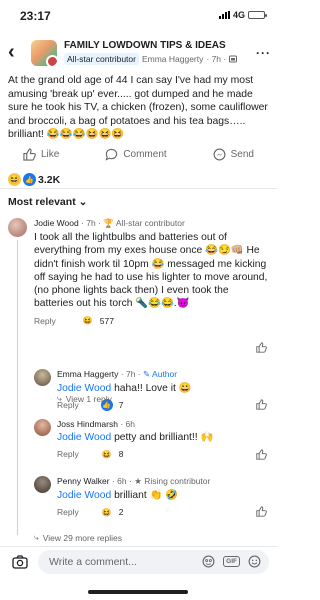 The height and width of the screenshot is (600, 320). I want to click on group-privacy-icon, so click(233, 59).